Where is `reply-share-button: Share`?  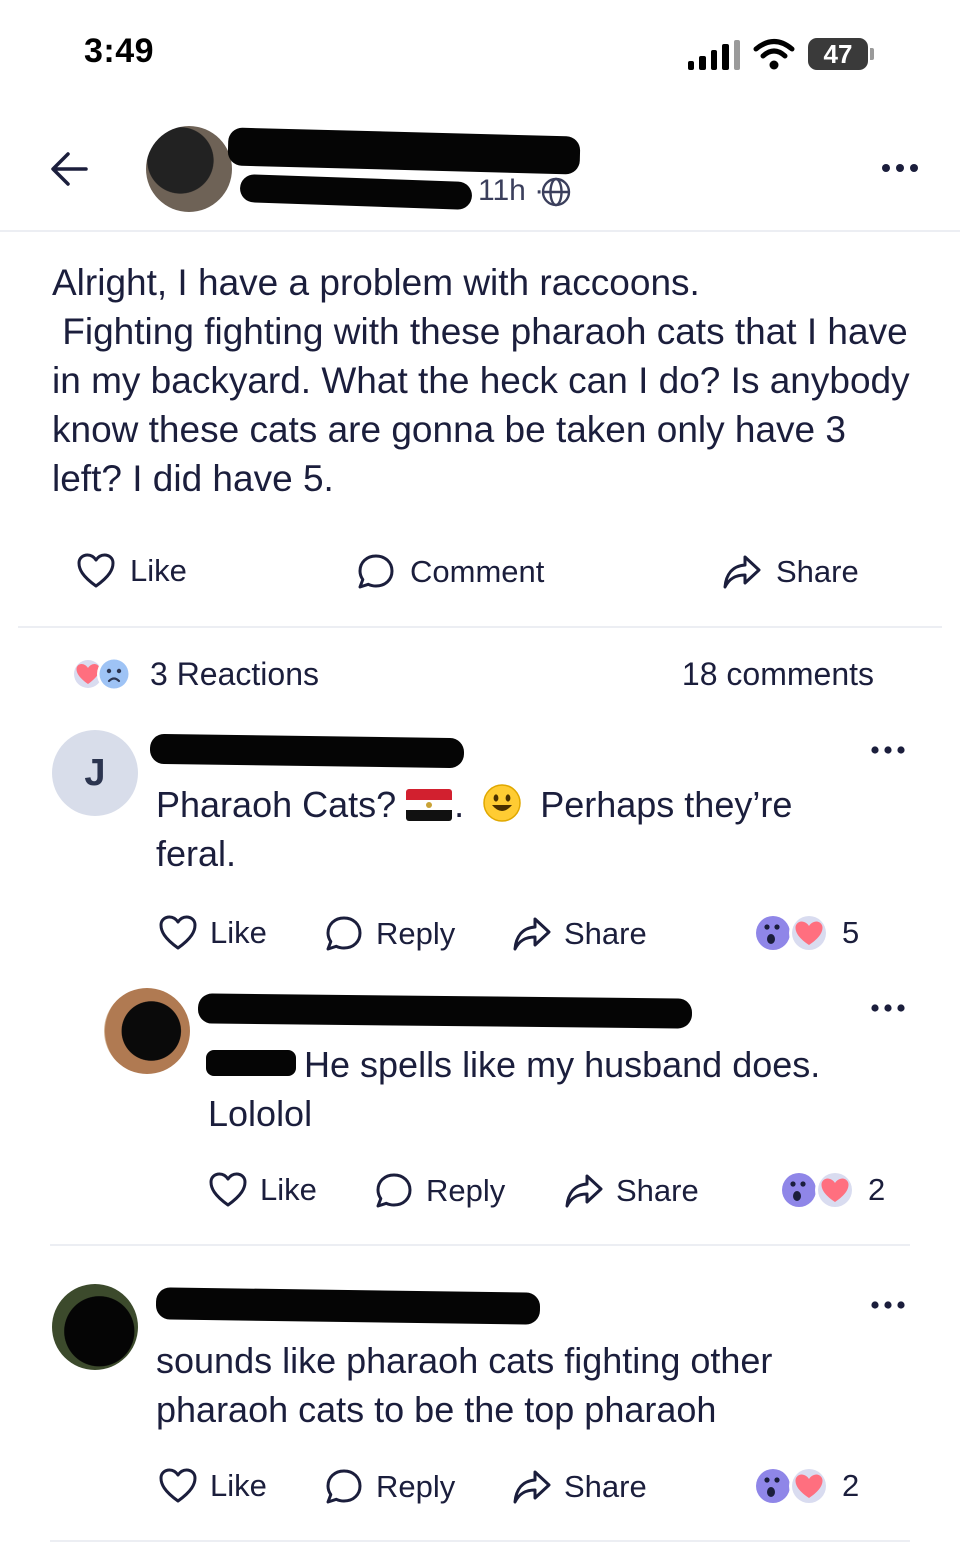 reply-share-button: Share is located at coordinates (631, 1191).